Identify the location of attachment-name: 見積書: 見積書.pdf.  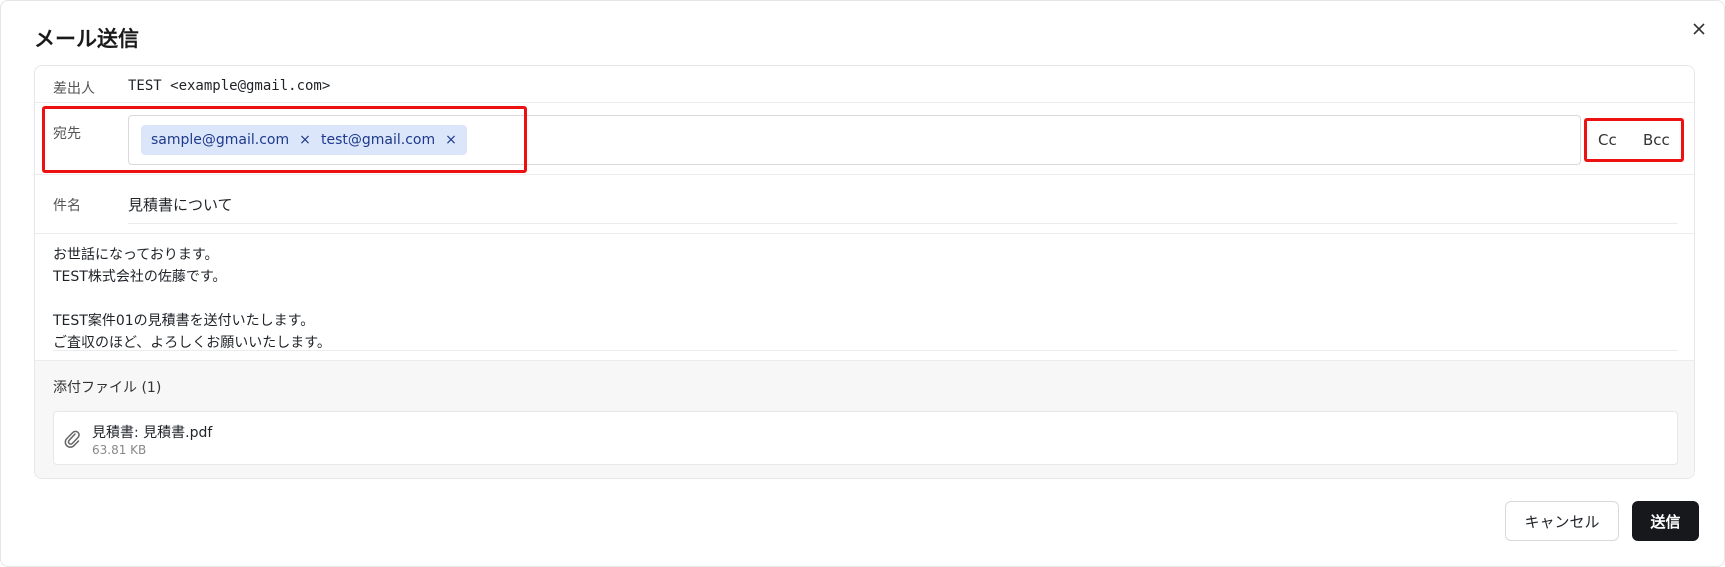
(152, 433).